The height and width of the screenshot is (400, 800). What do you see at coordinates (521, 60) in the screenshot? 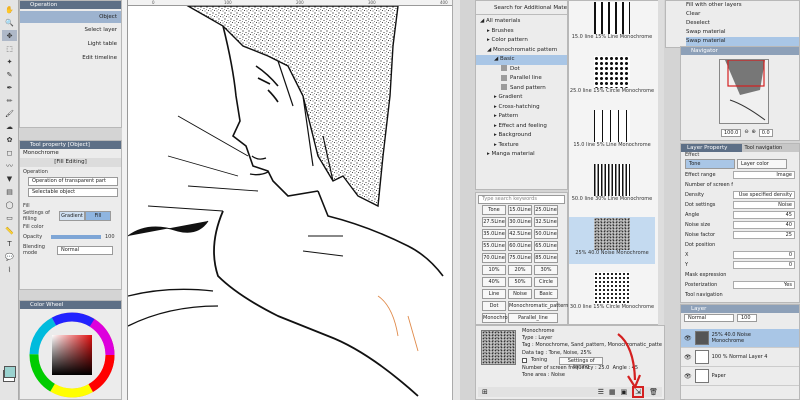
I see `material-tree-item: ◢ Basic` at bounding box center [521, 60].